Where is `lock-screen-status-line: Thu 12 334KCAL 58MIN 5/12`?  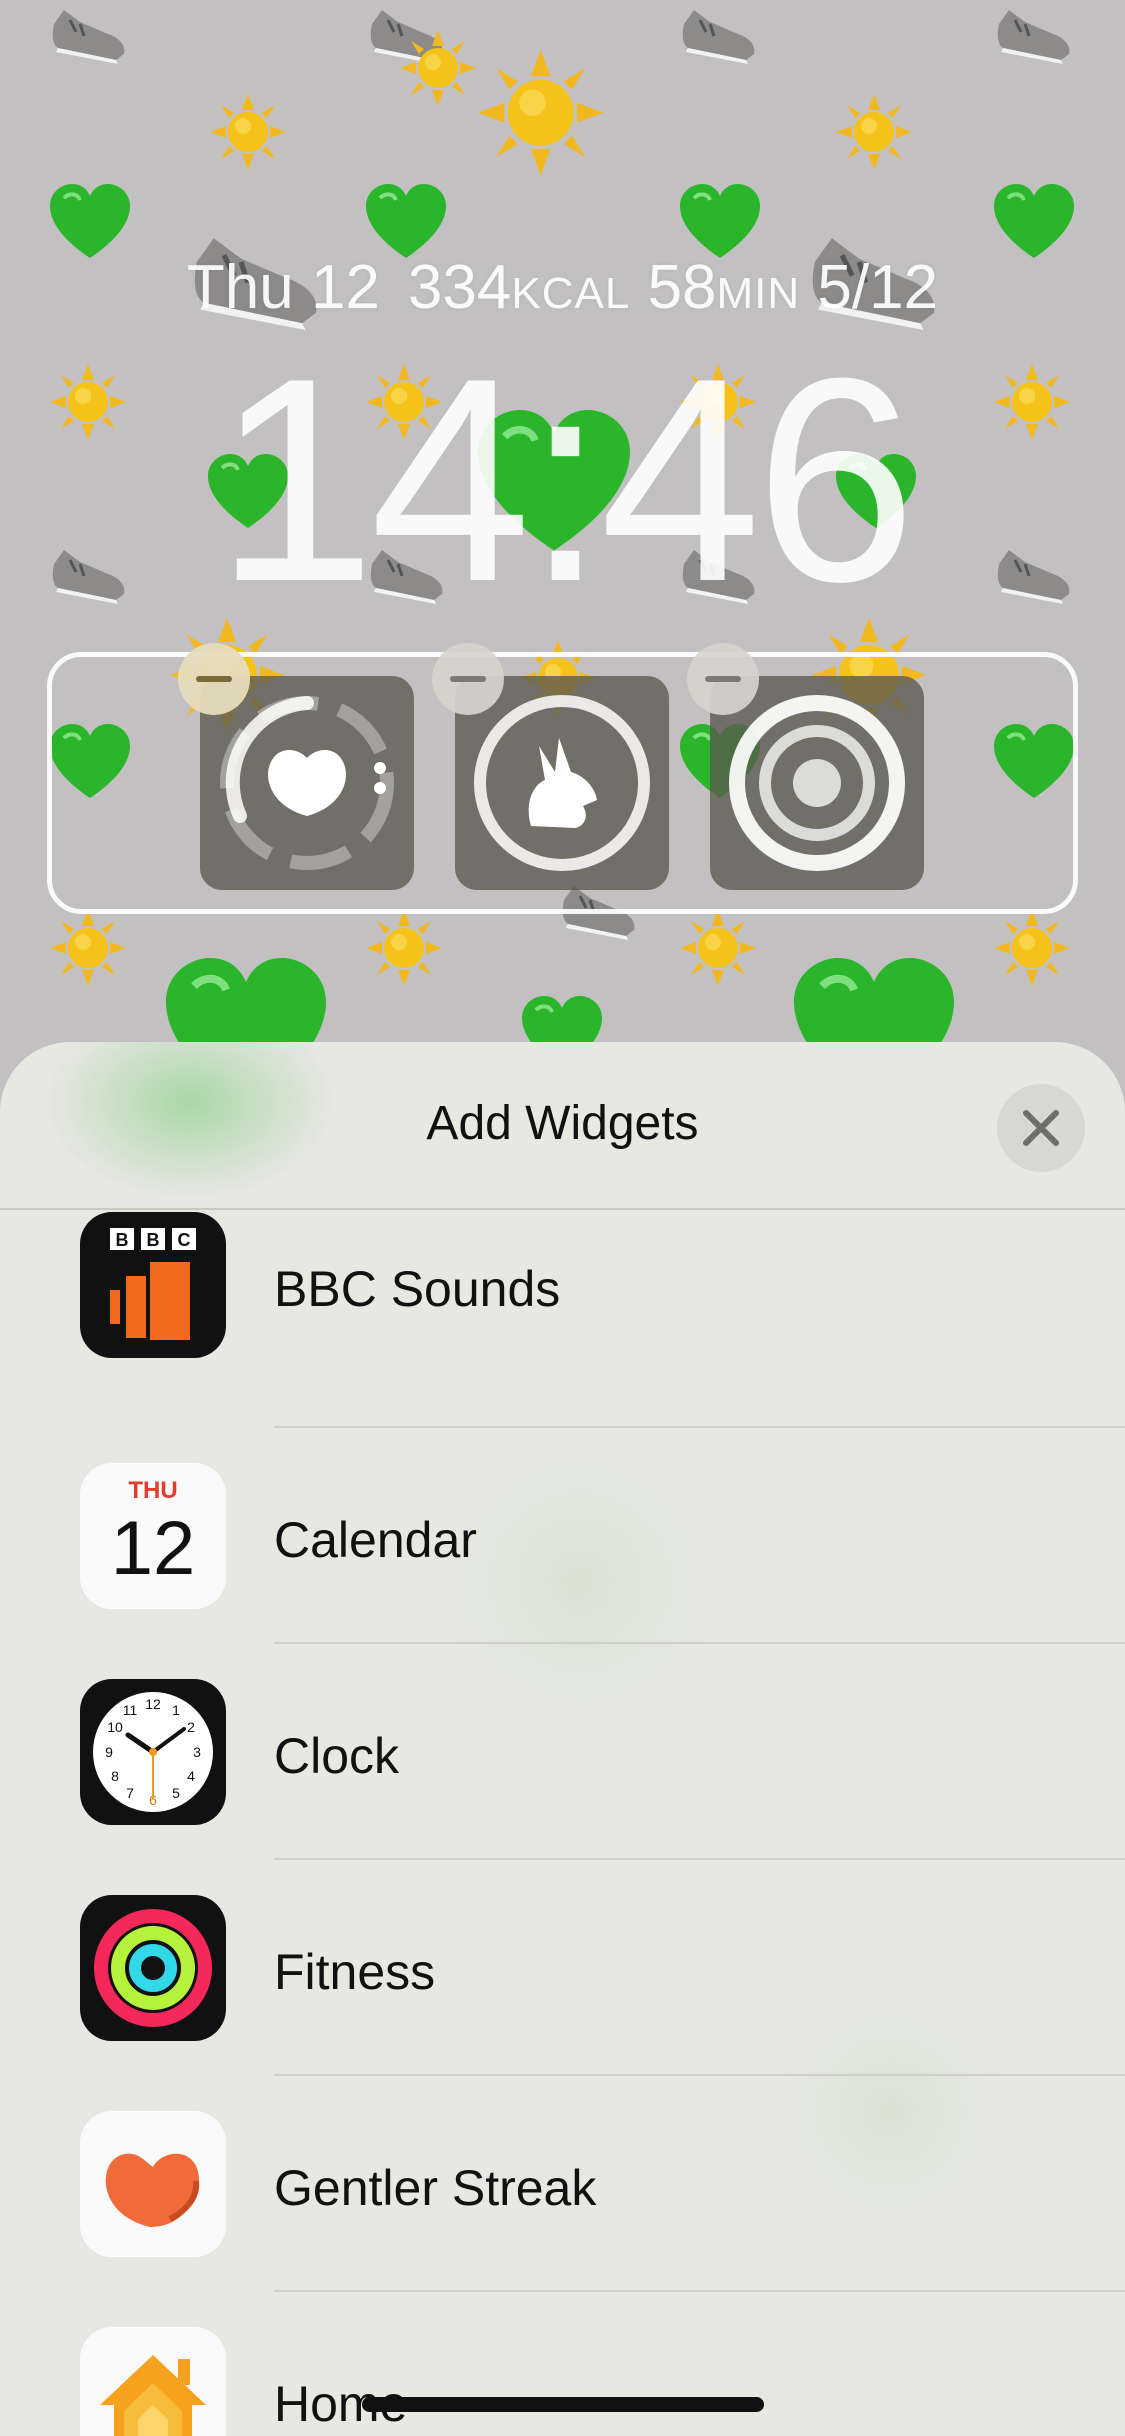 lock-screen-status-line: Thu 12 334KCAL 58MIN 5/12 is located at coordinates (562, 287).